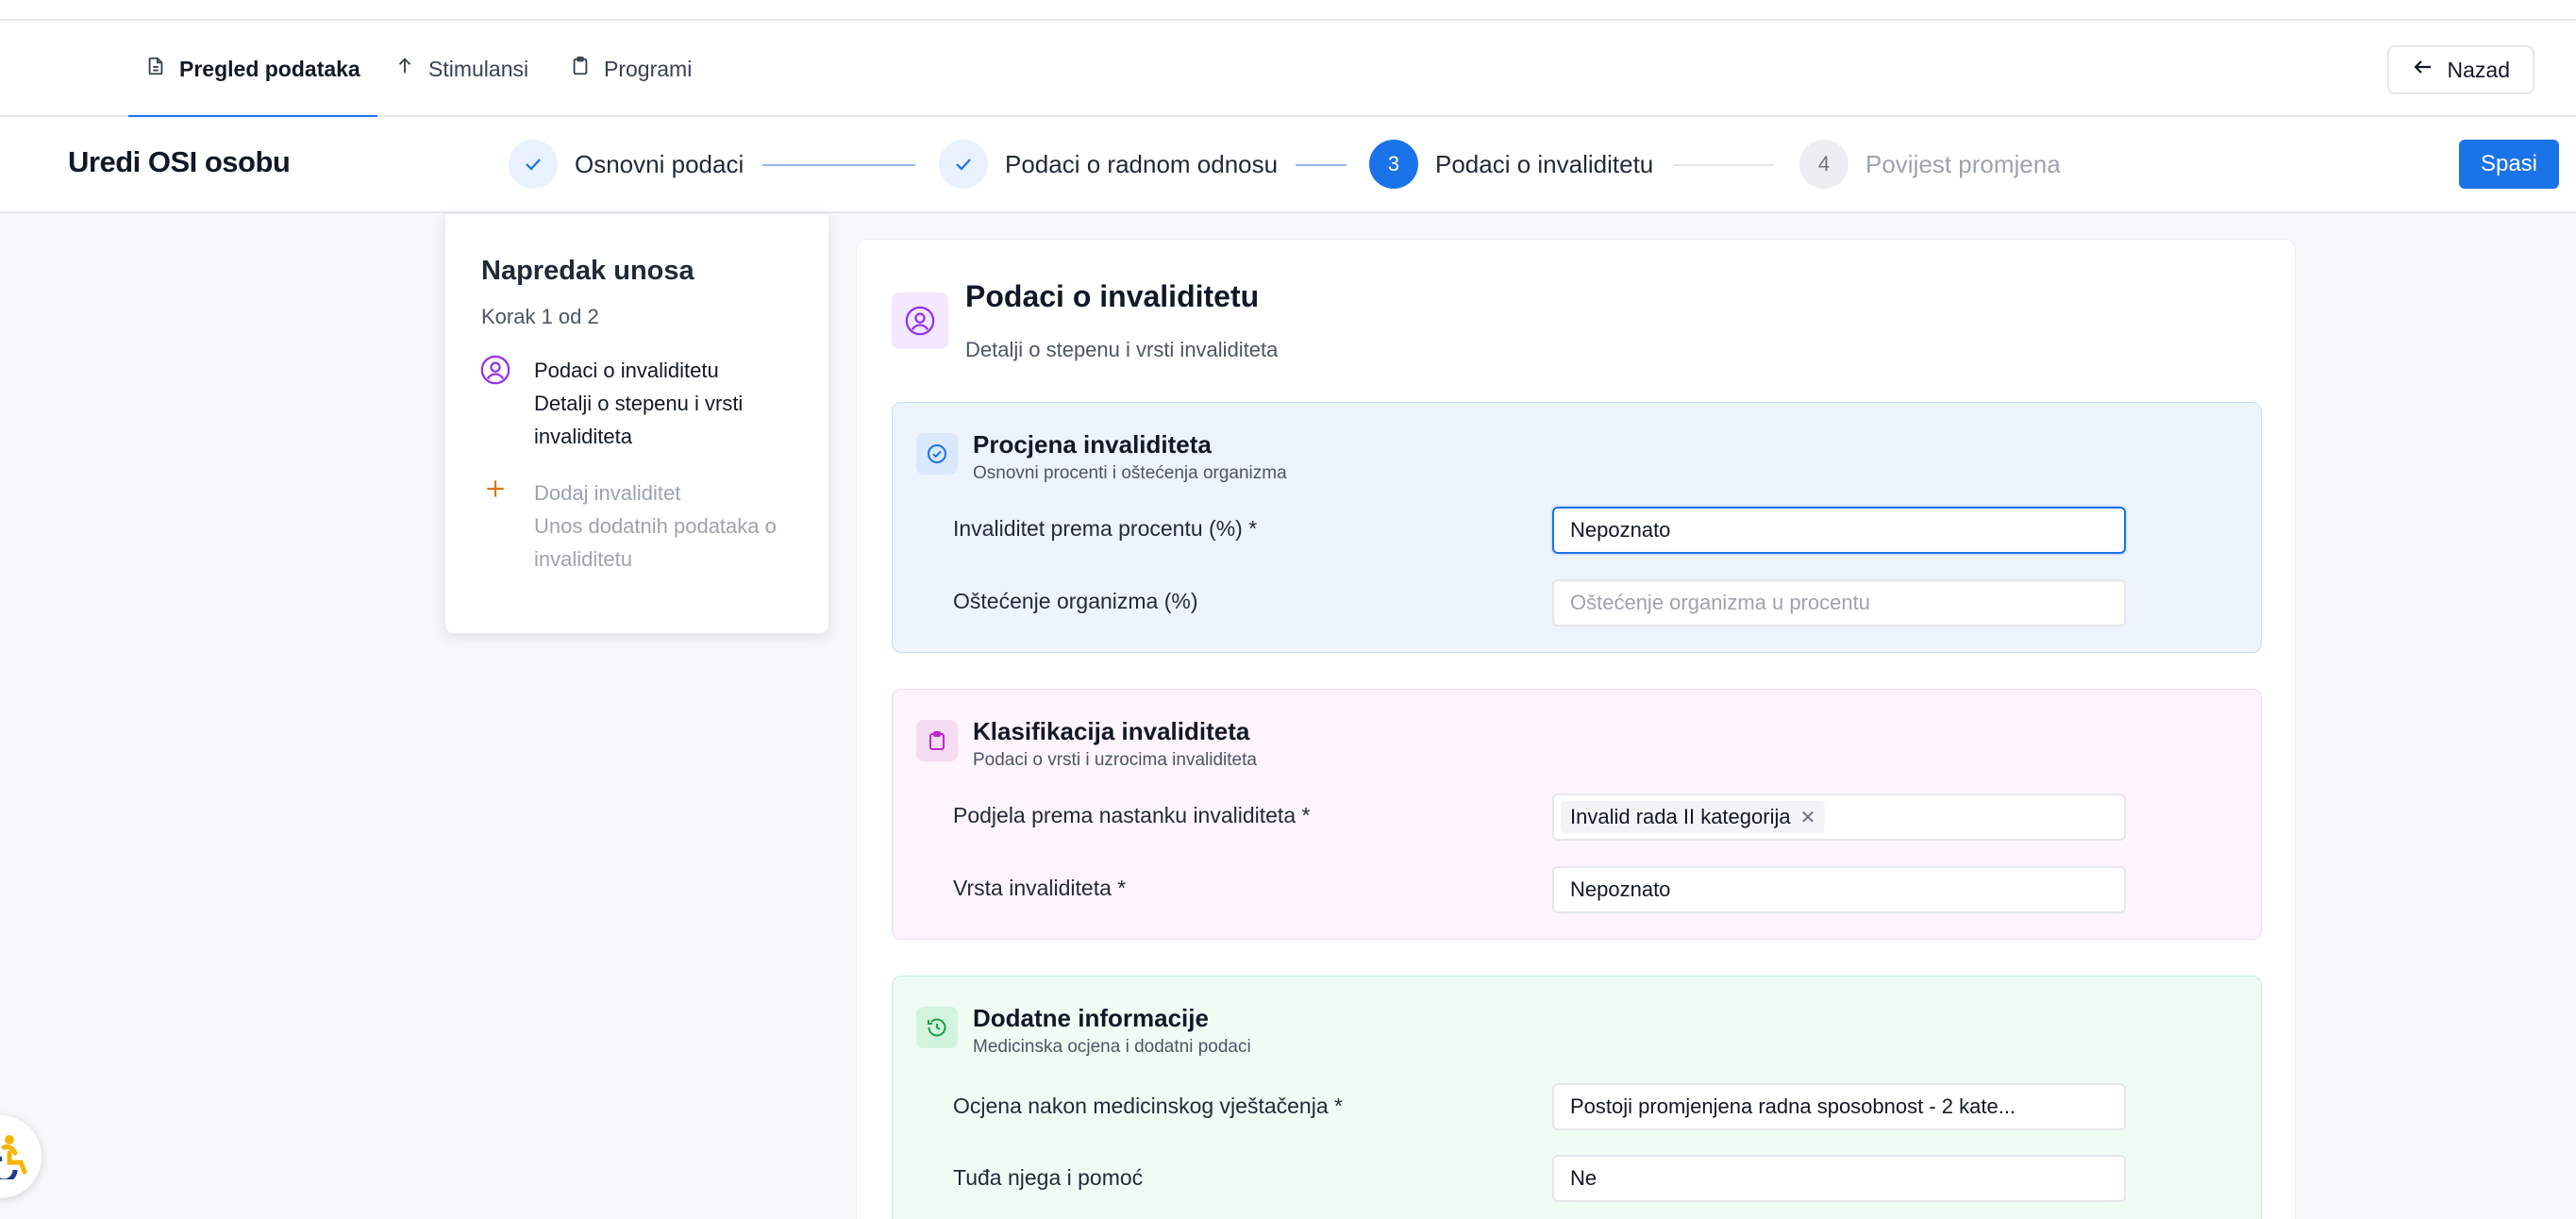 The width and height of the screenshot is (2576, 1219). I want to click on step-osnovni-podaci: Osnovni podaci, so click(626, 165).